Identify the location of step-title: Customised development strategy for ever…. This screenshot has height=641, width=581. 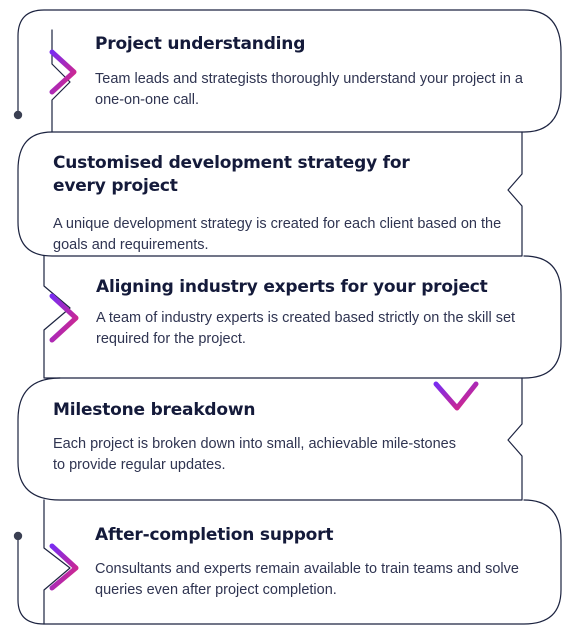
(231, 174).